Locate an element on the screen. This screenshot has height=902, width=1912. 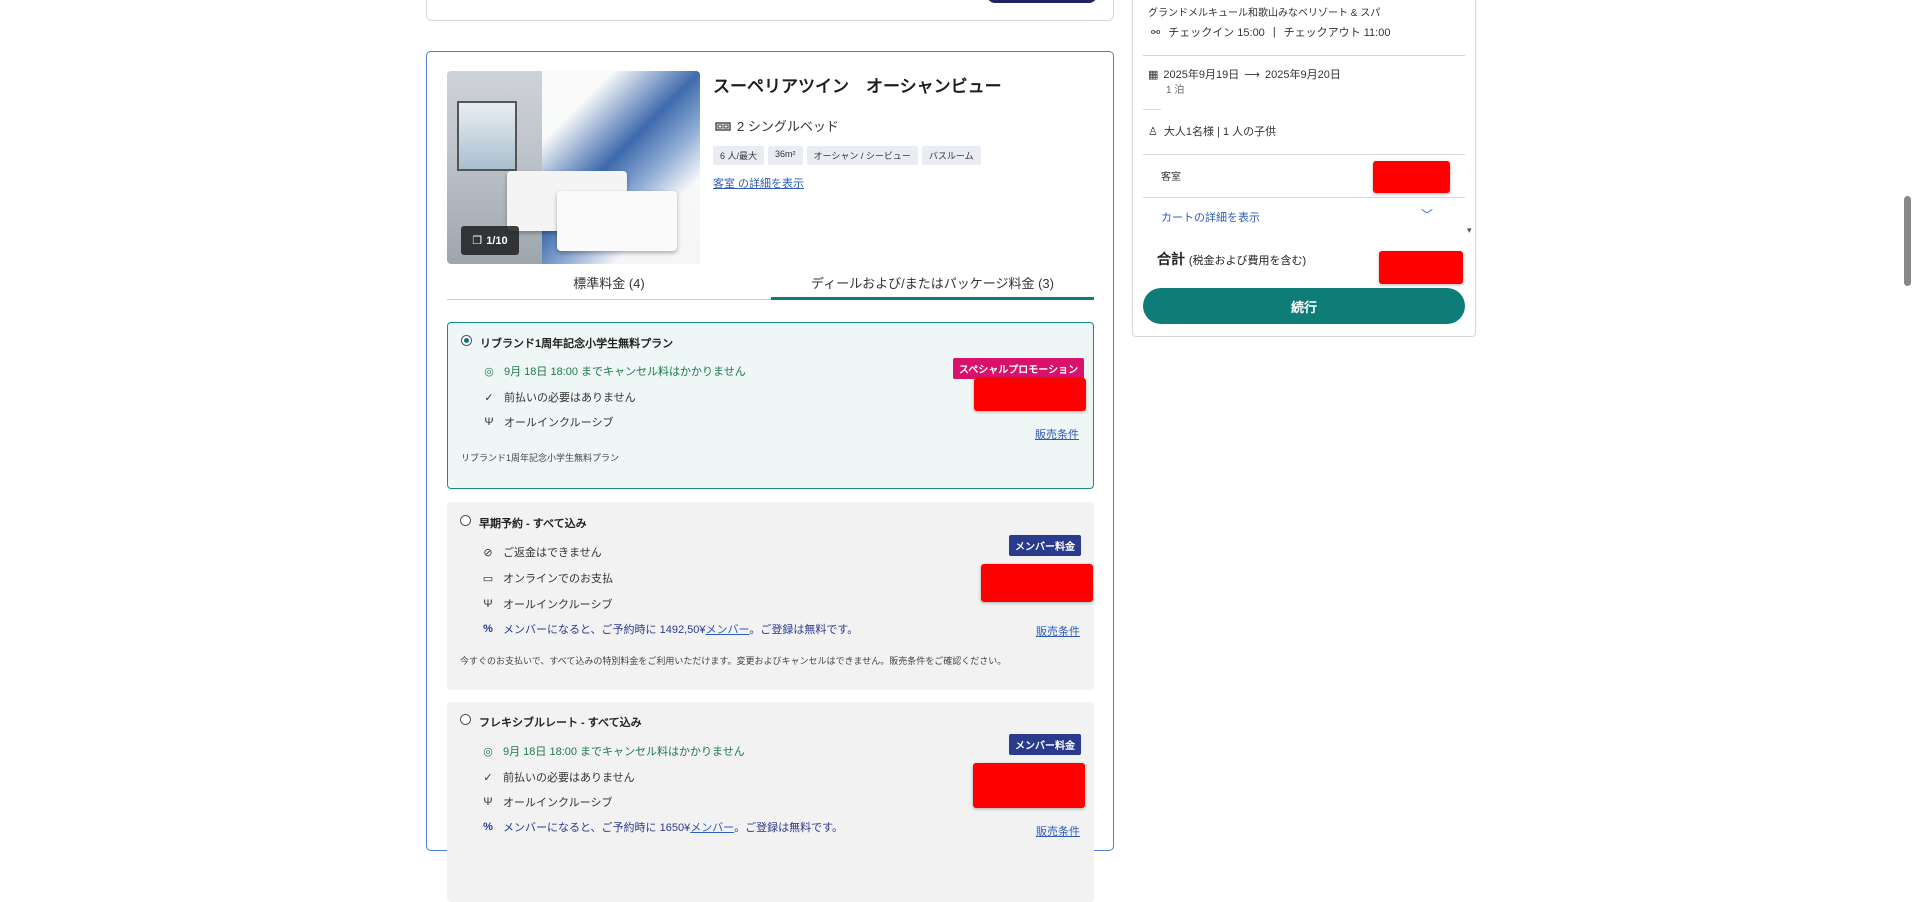
previous-card-button is located at coordinates (1042, 1).